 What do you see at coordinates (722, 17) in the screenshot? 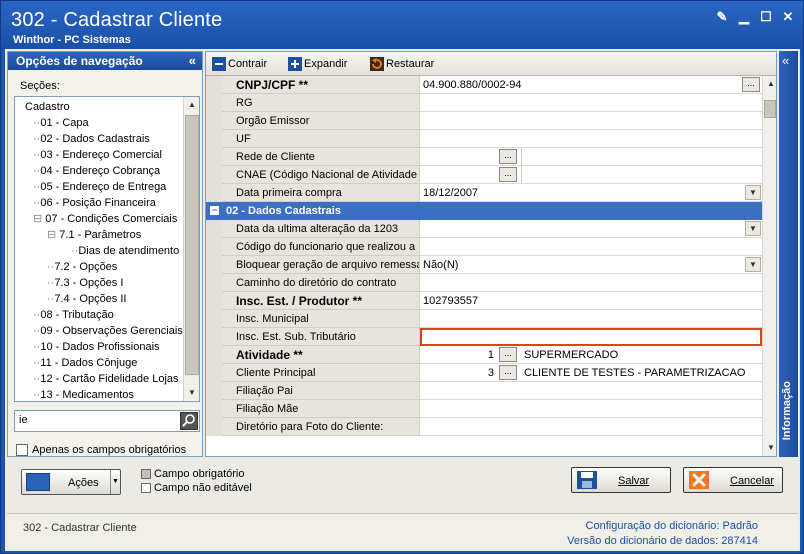
I see `edit-window-icon: ✎` at bounding box center [722, 17].